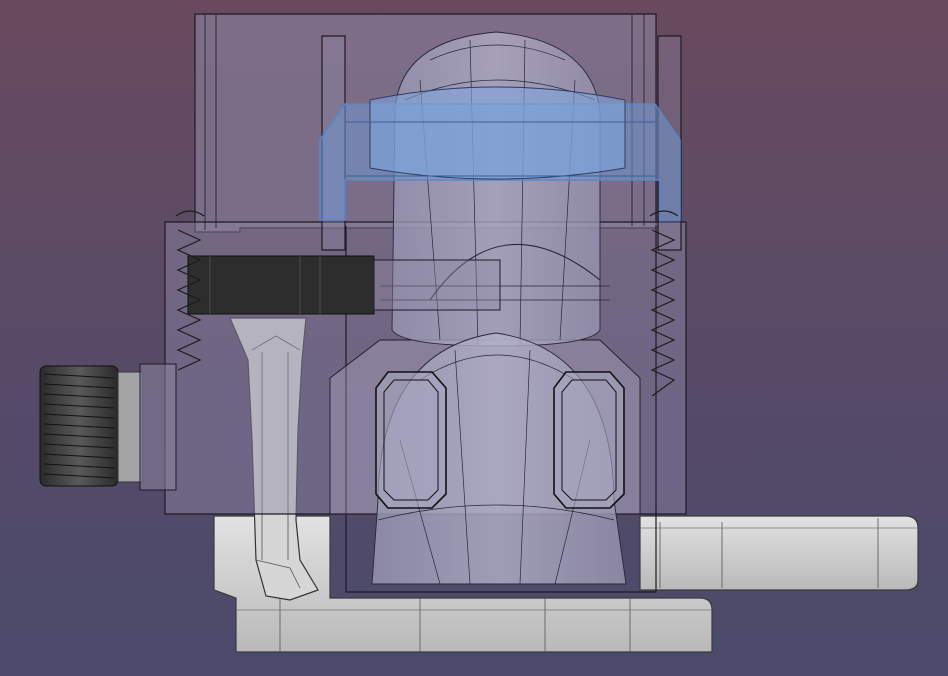 The width and height of the screenshot is (948, 676). What do you see at coordinates (108, 427) in the screenshot?
I see `threaded-fitting` at bounding box center [108, 427].